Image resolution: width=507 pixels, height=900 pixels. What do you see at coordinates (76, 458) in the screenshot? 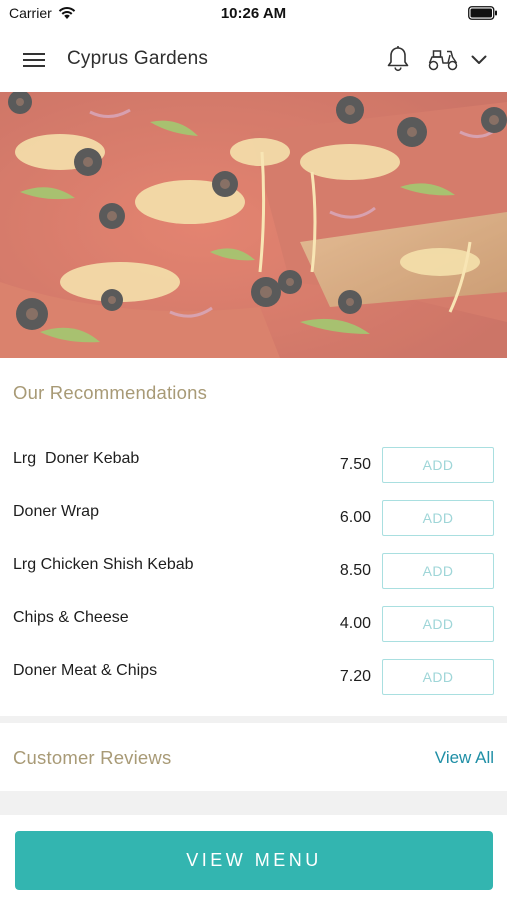
I see `menu-item-name: Lrg Doner Kebab` at bounding box center [76, 458].